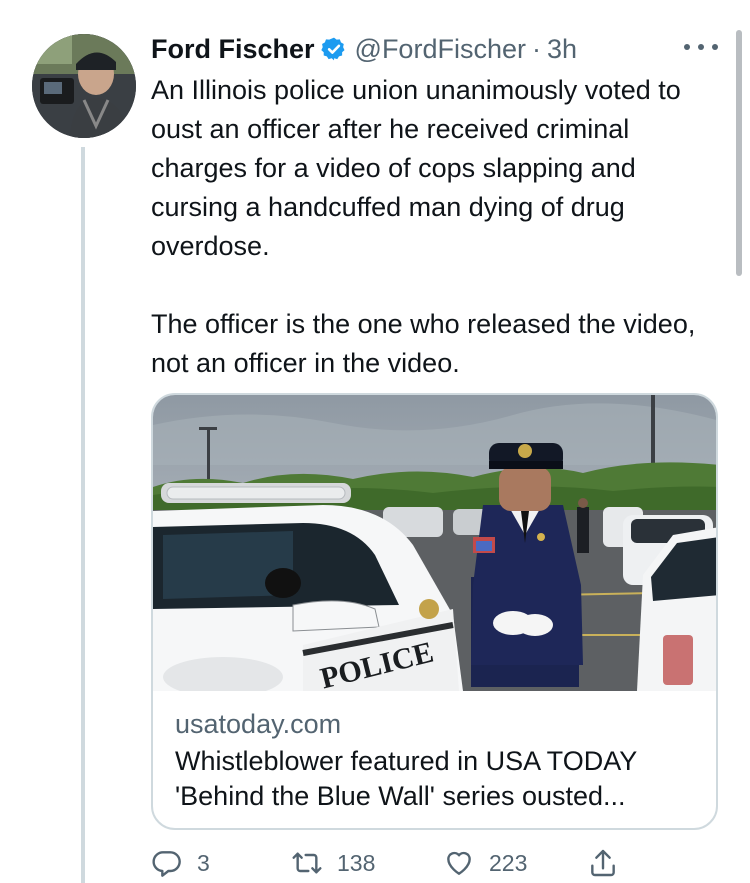 The image size is (750, 883). Describe the element at coordinates (508, 862) in the screenshot. I see `like-count: 223` at that location.